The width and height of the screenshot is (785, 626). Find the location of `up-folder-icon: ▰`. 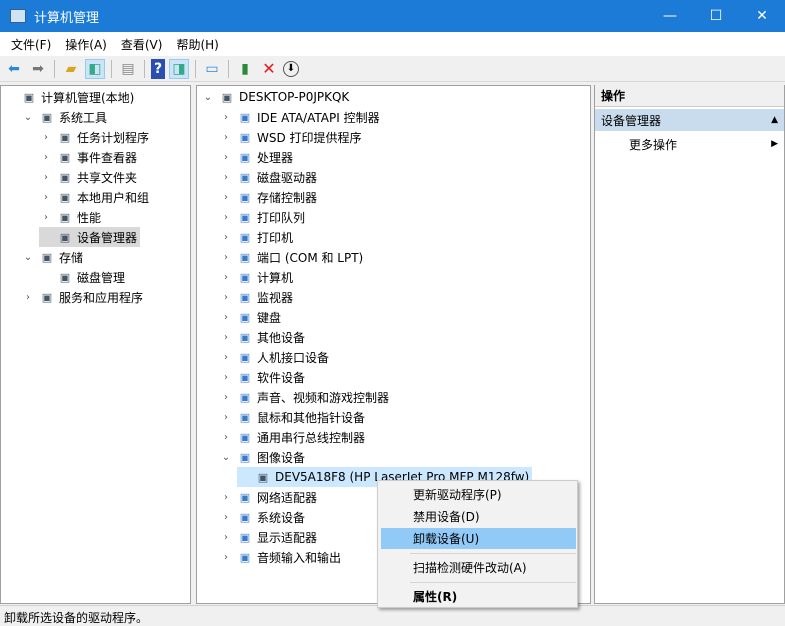

up-folder-icon: ▰ is located at coordinates (71, 69).